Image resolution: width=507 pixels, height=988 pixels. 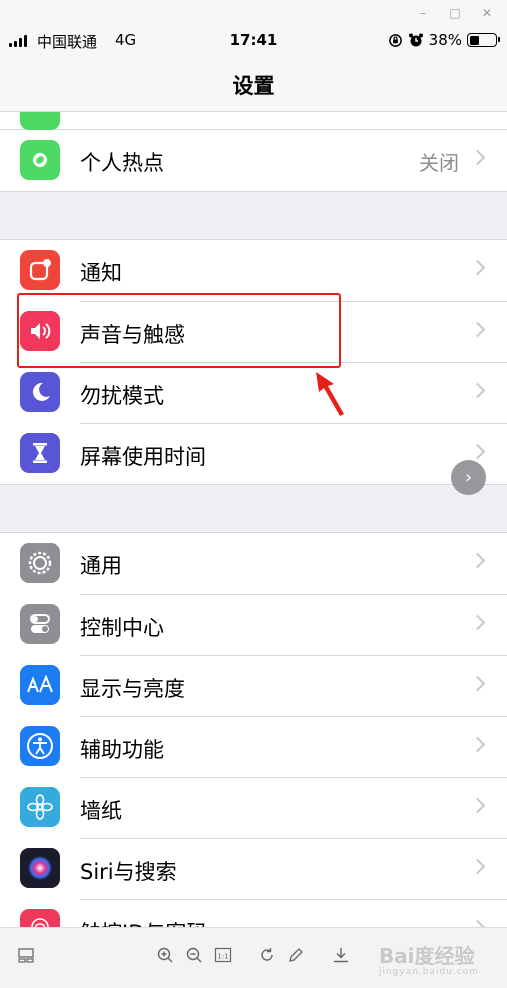 I want to click on row-label: 通用, so click(x=101, y=566).